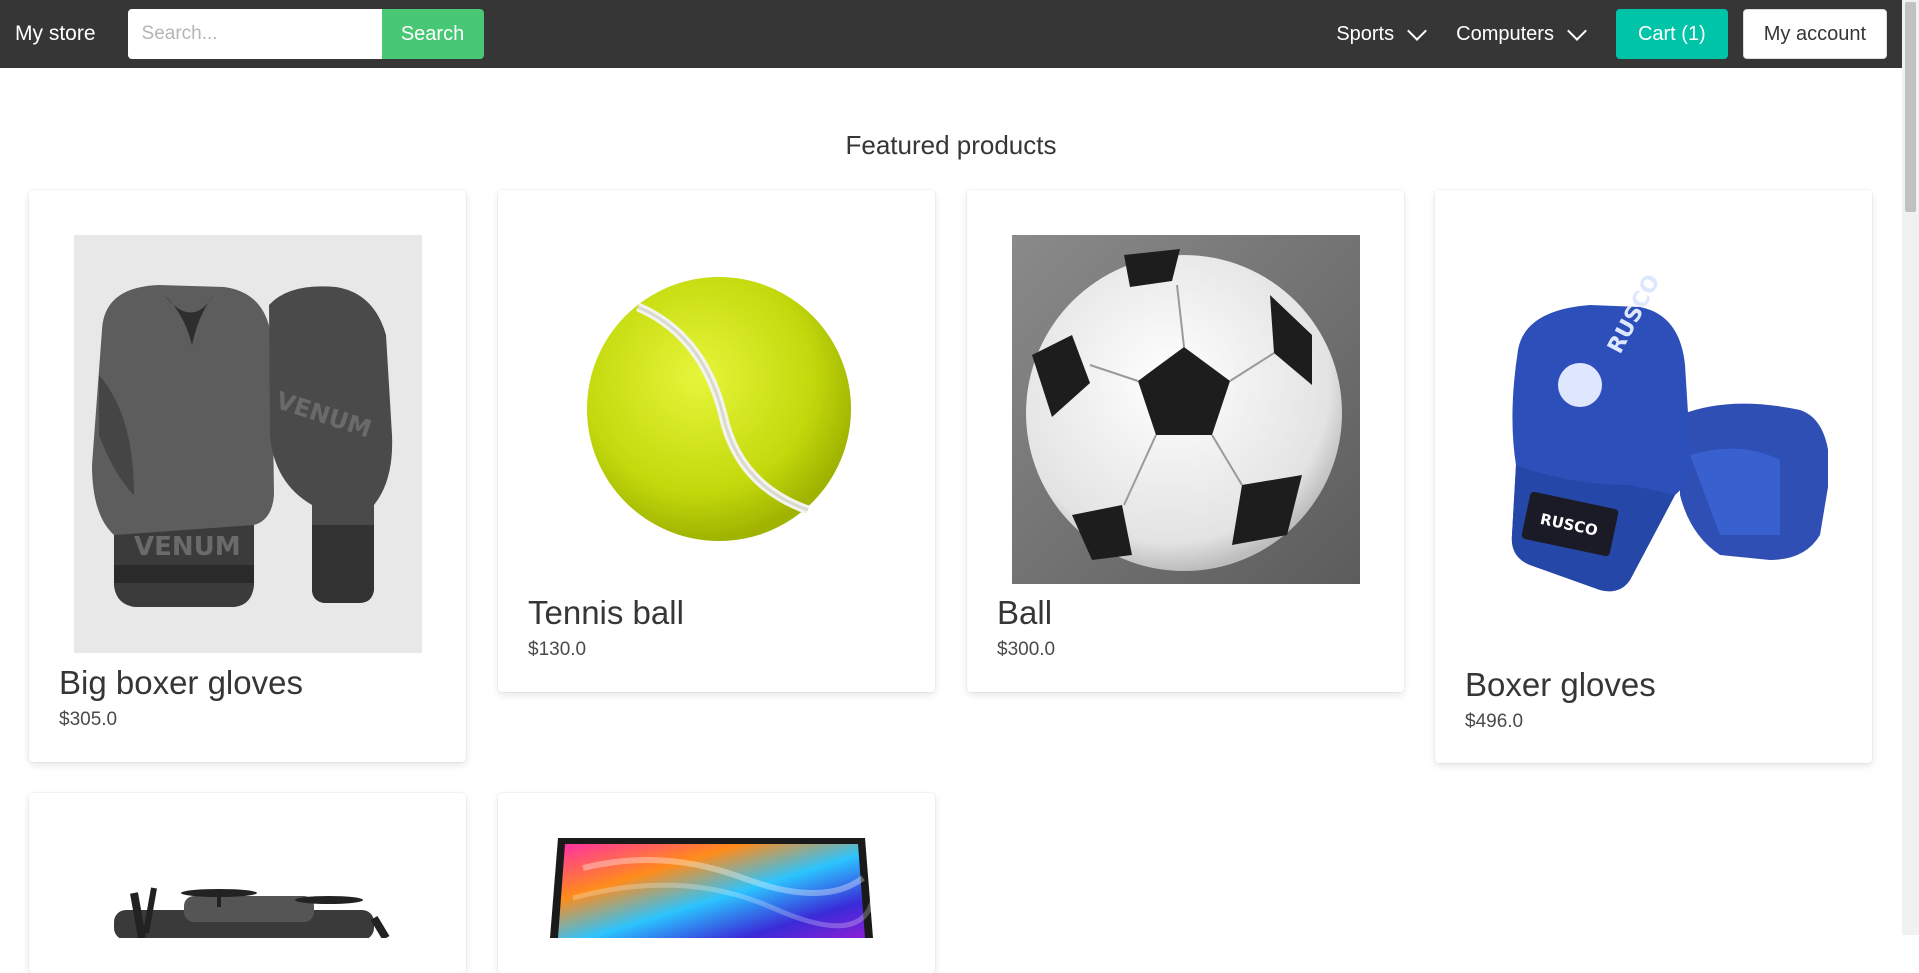 This screenshot has height=973, width=1919. Describe the element at coordinates (181, 683) in the screenshot. I see `product-name: Big boxer gloves` at that location.